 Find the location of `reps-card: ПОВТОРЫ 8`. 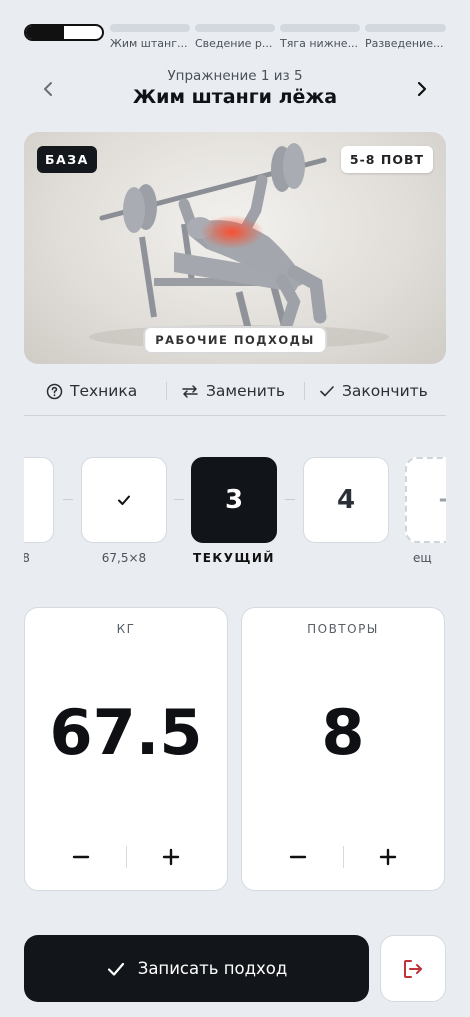

reps-card: ПОВТОРЫ 8 is located at coordinates (343, 749).